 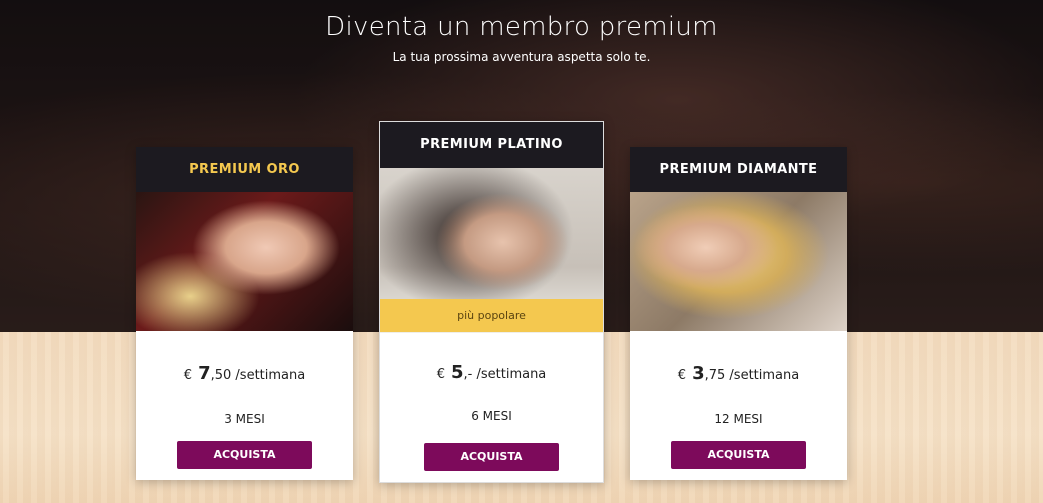 I want to click on plan-price: €7,50 /settimana, so click(x=244, y=373).